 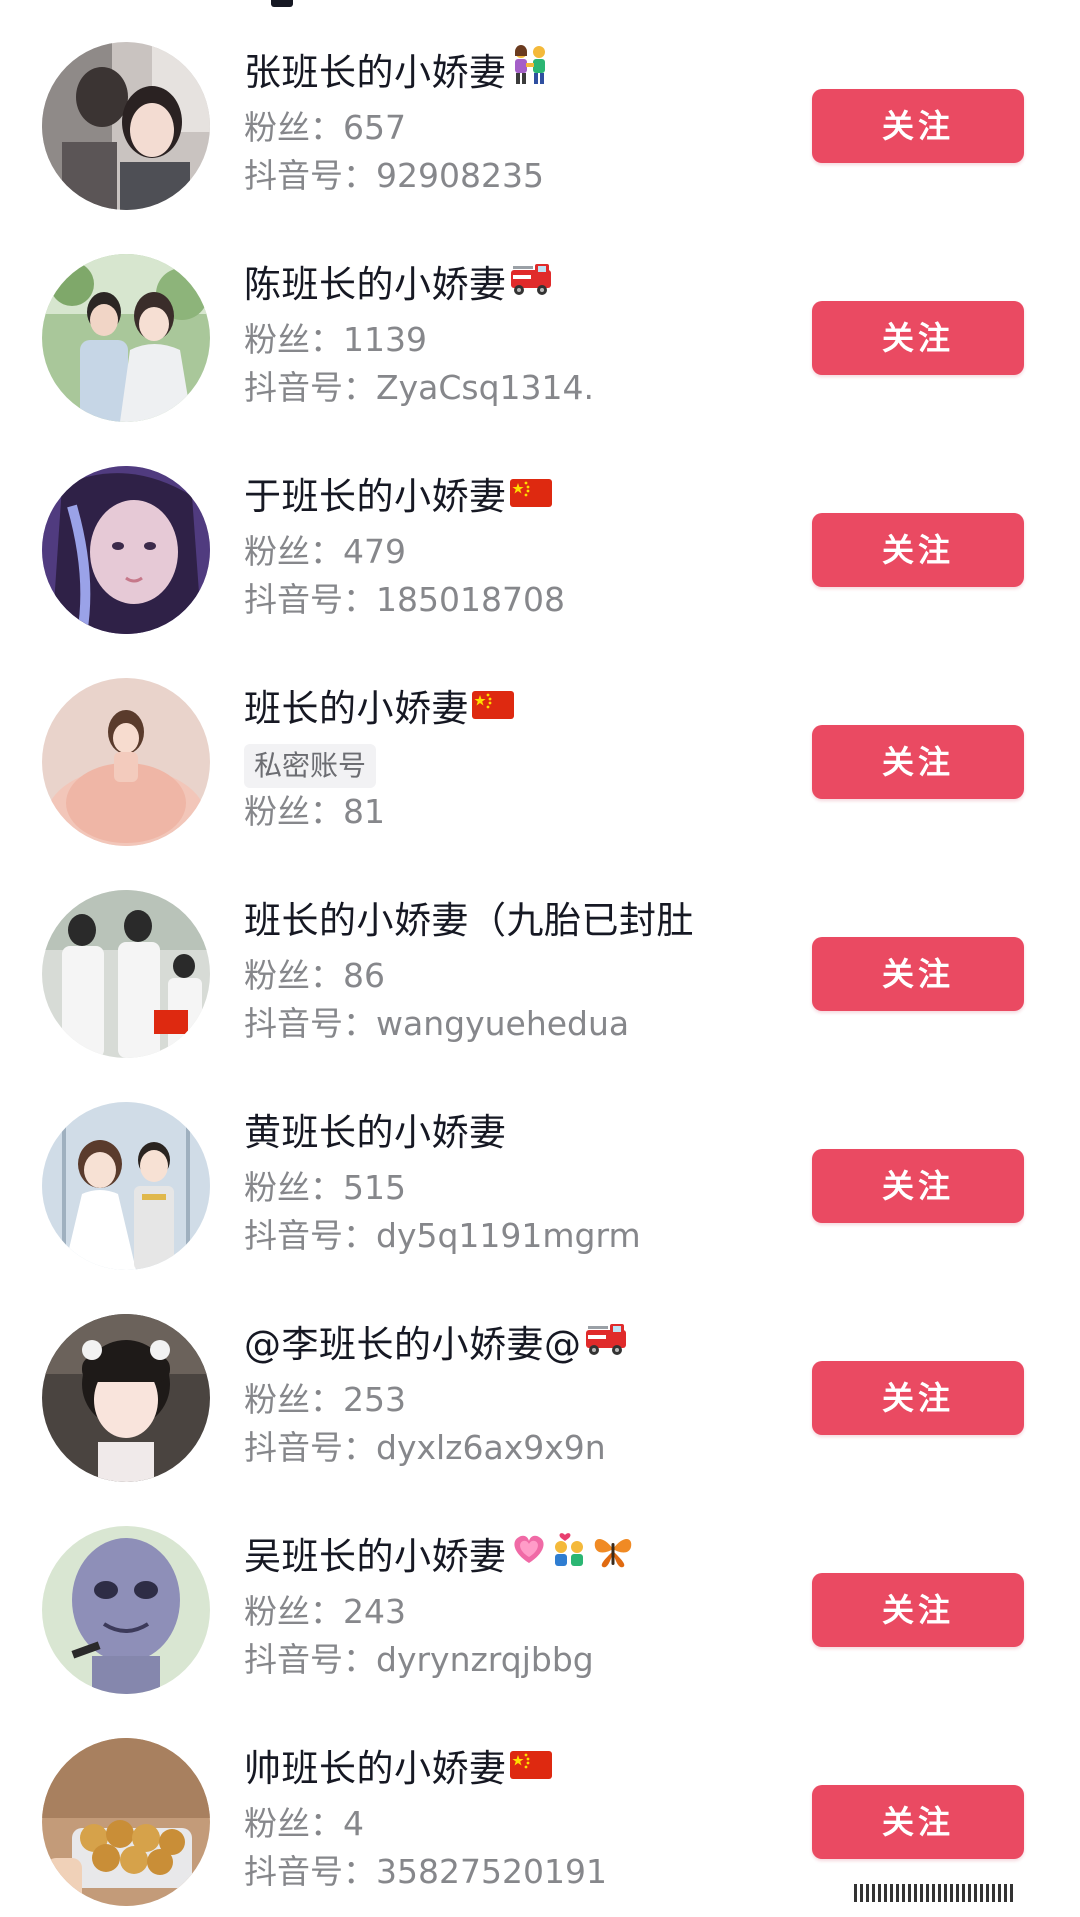 What do you see at coordinates (540, 1802) in the screenshot?
I see `user-row: 帅班长的小娇妻 粉丝：4 抖音号：35827520191 关注` at bounding box center [540, 1802].